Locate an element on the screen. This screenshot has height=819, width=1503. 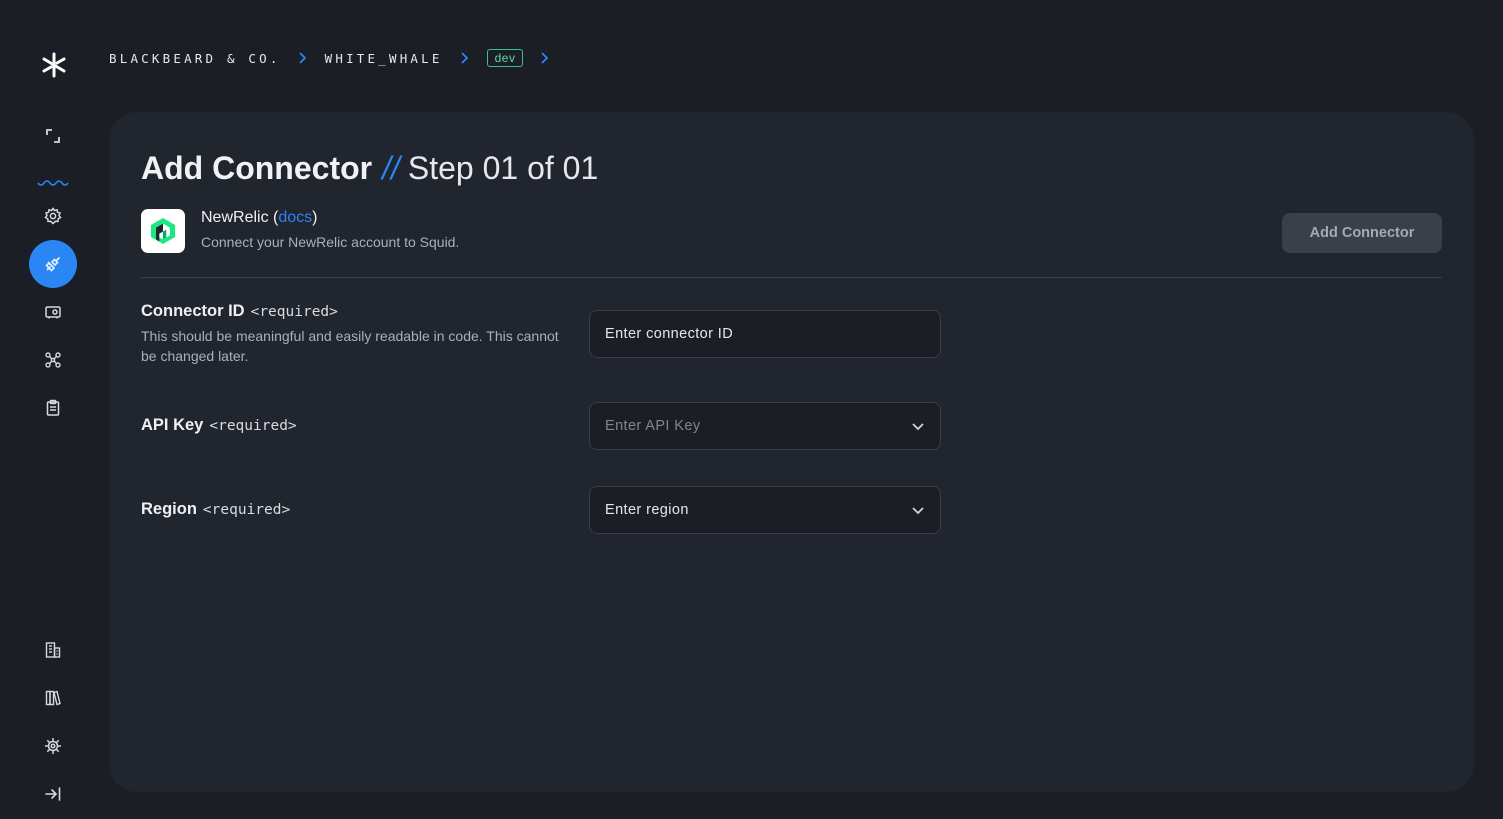
page-title-main: Add Connector is located at coordinates (257, 168).